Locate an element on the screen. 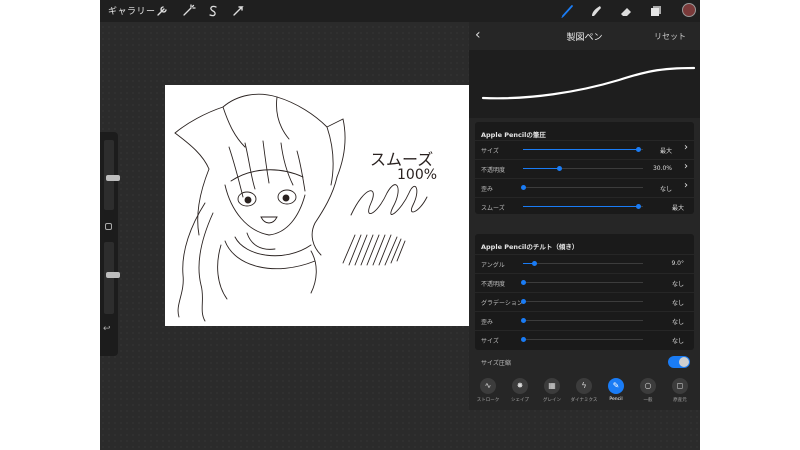 The height and width of the screenshot is (450, 800). brush-icon is located at coordinates (568, 11).